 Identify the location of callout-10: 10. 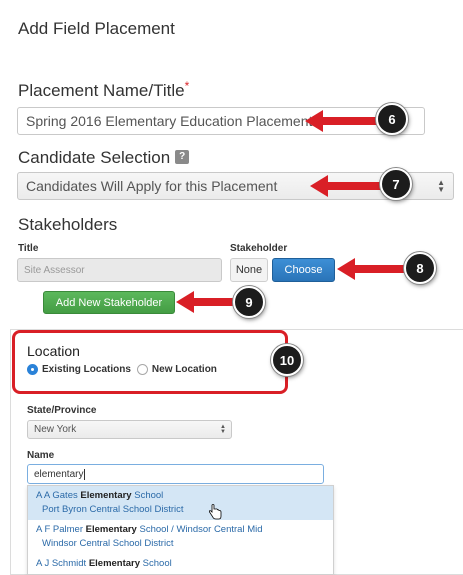
(287, 360).